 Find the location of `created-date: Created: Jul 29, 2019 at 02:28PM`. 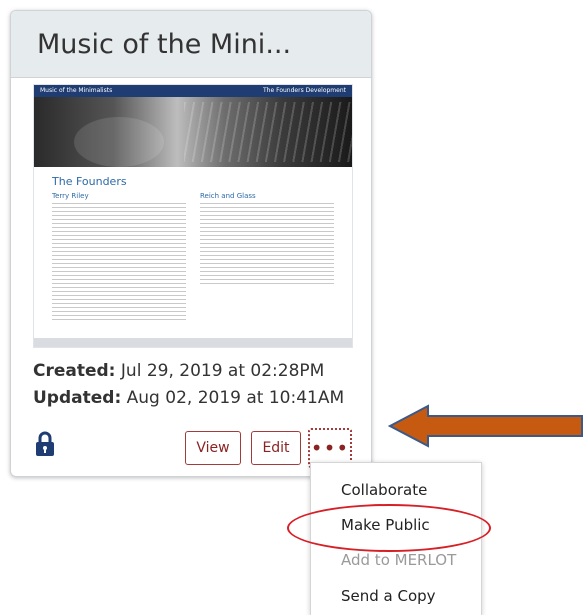

created-date: Created: Jul 29, 2019 at 02:28PM is located at coordinates (178, 371).